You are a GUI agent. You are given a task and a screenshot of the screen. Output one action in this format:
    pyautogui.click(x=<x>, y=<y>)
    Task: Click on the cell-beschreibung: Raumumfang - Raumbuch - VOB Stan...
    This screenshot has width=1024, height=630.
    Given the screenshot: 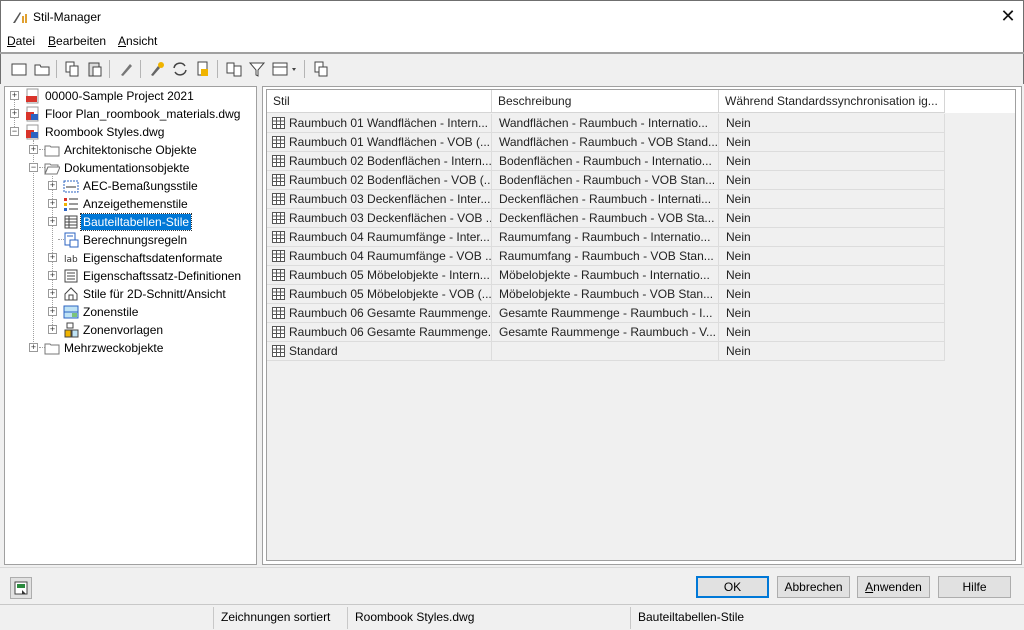 What is the action you would take?
    pyautogui.click(x=605, y=256)
    